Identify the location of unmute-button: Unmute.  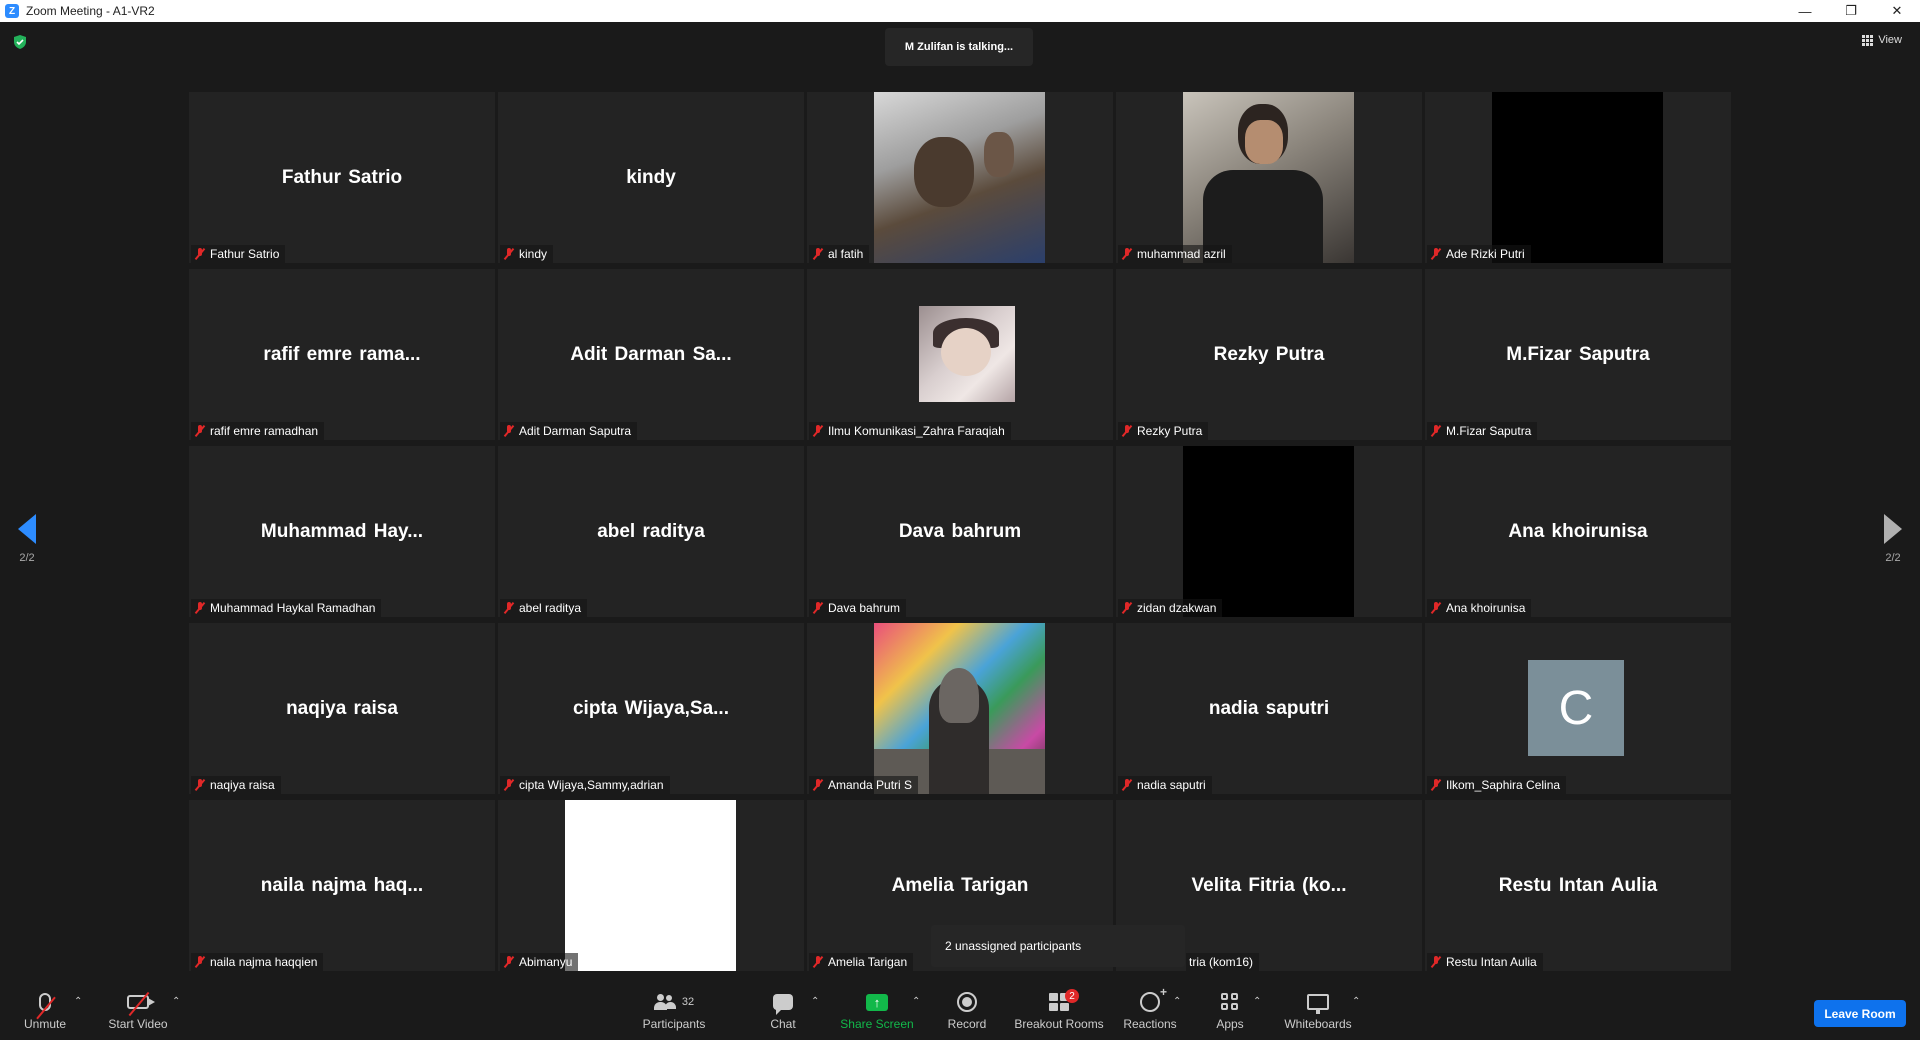
(45, 1010).